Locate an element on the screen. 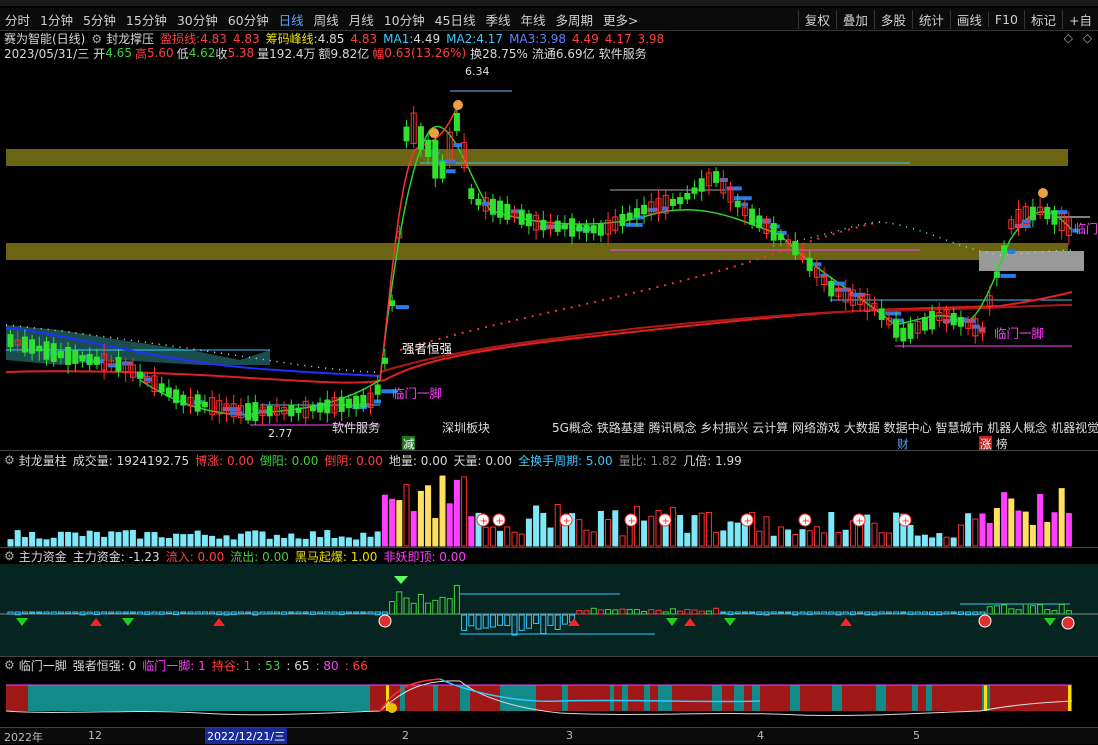  period-tab-year: 年线 is located at coordinates (533, 19).